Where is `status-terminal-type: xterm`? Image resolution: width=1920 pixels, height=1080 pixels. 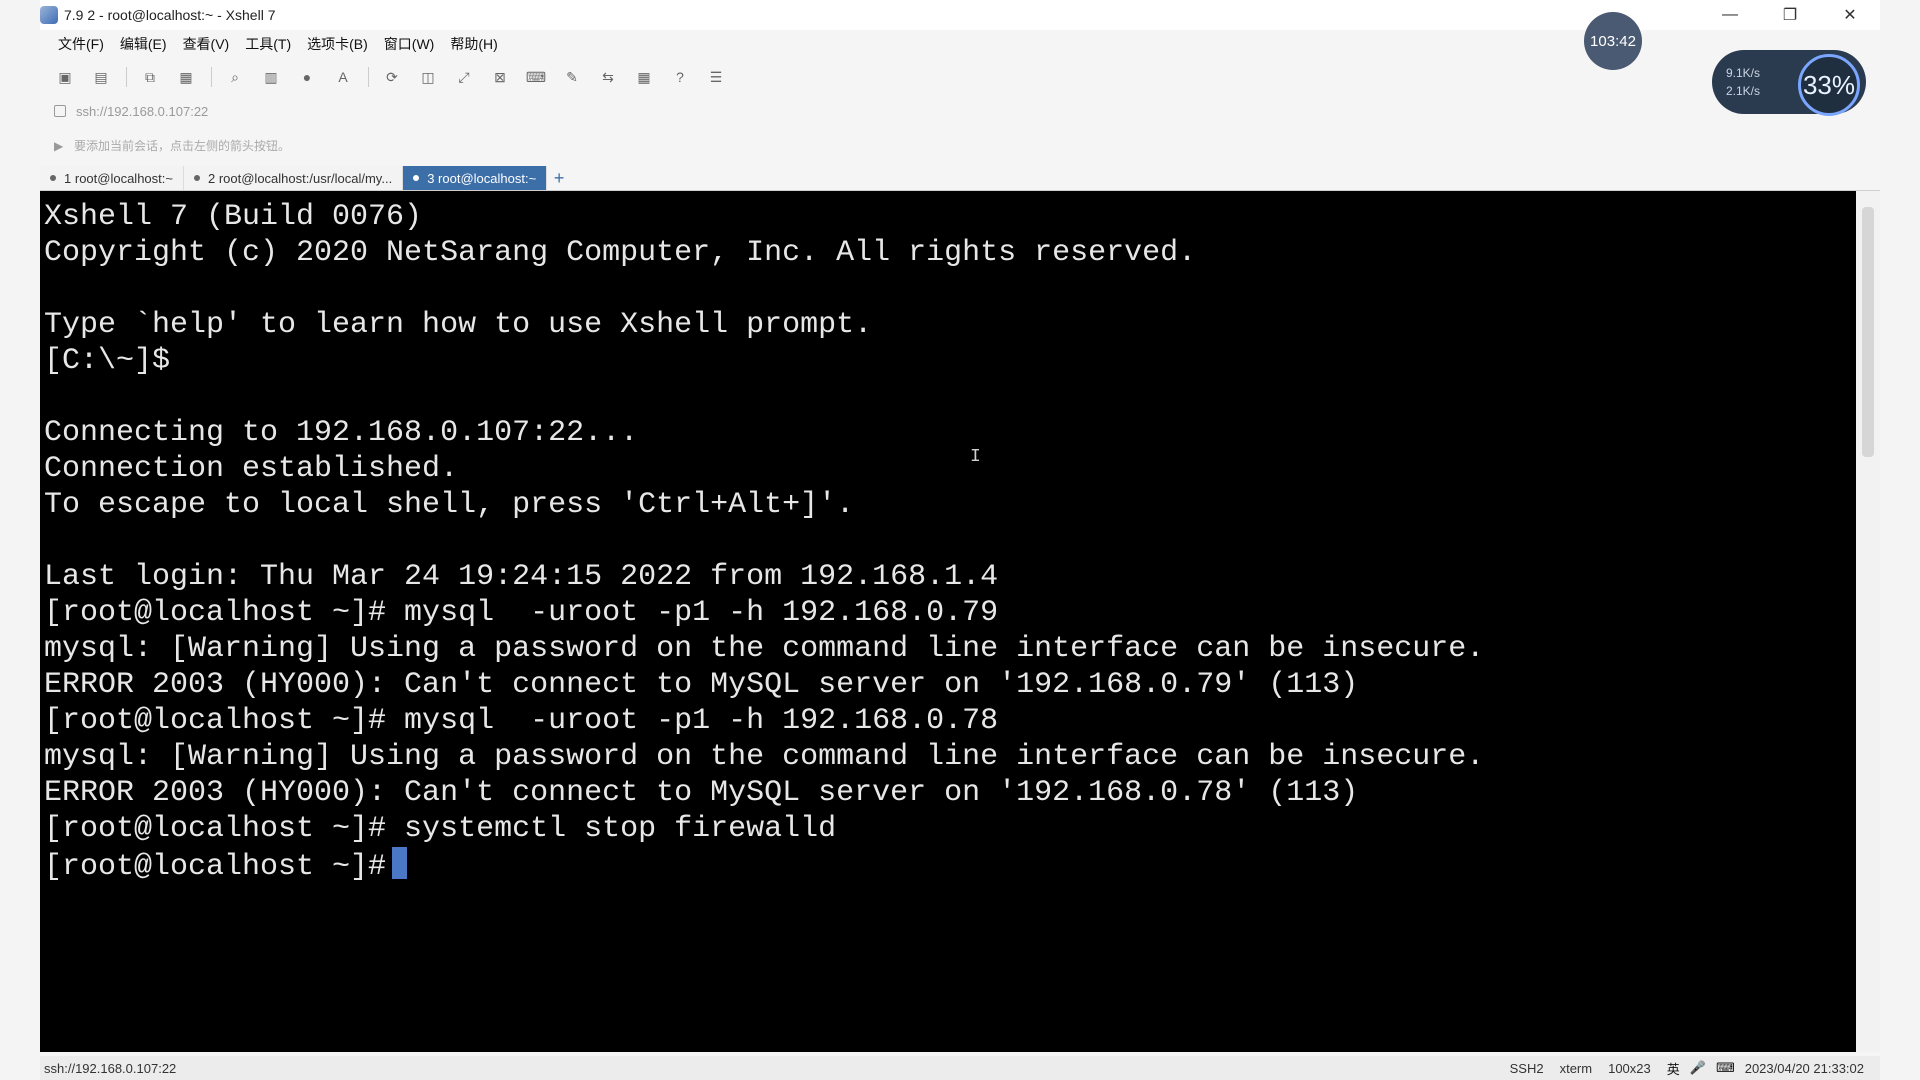 status-terminal-type: xterm is located at coordinates (1576, 1068).